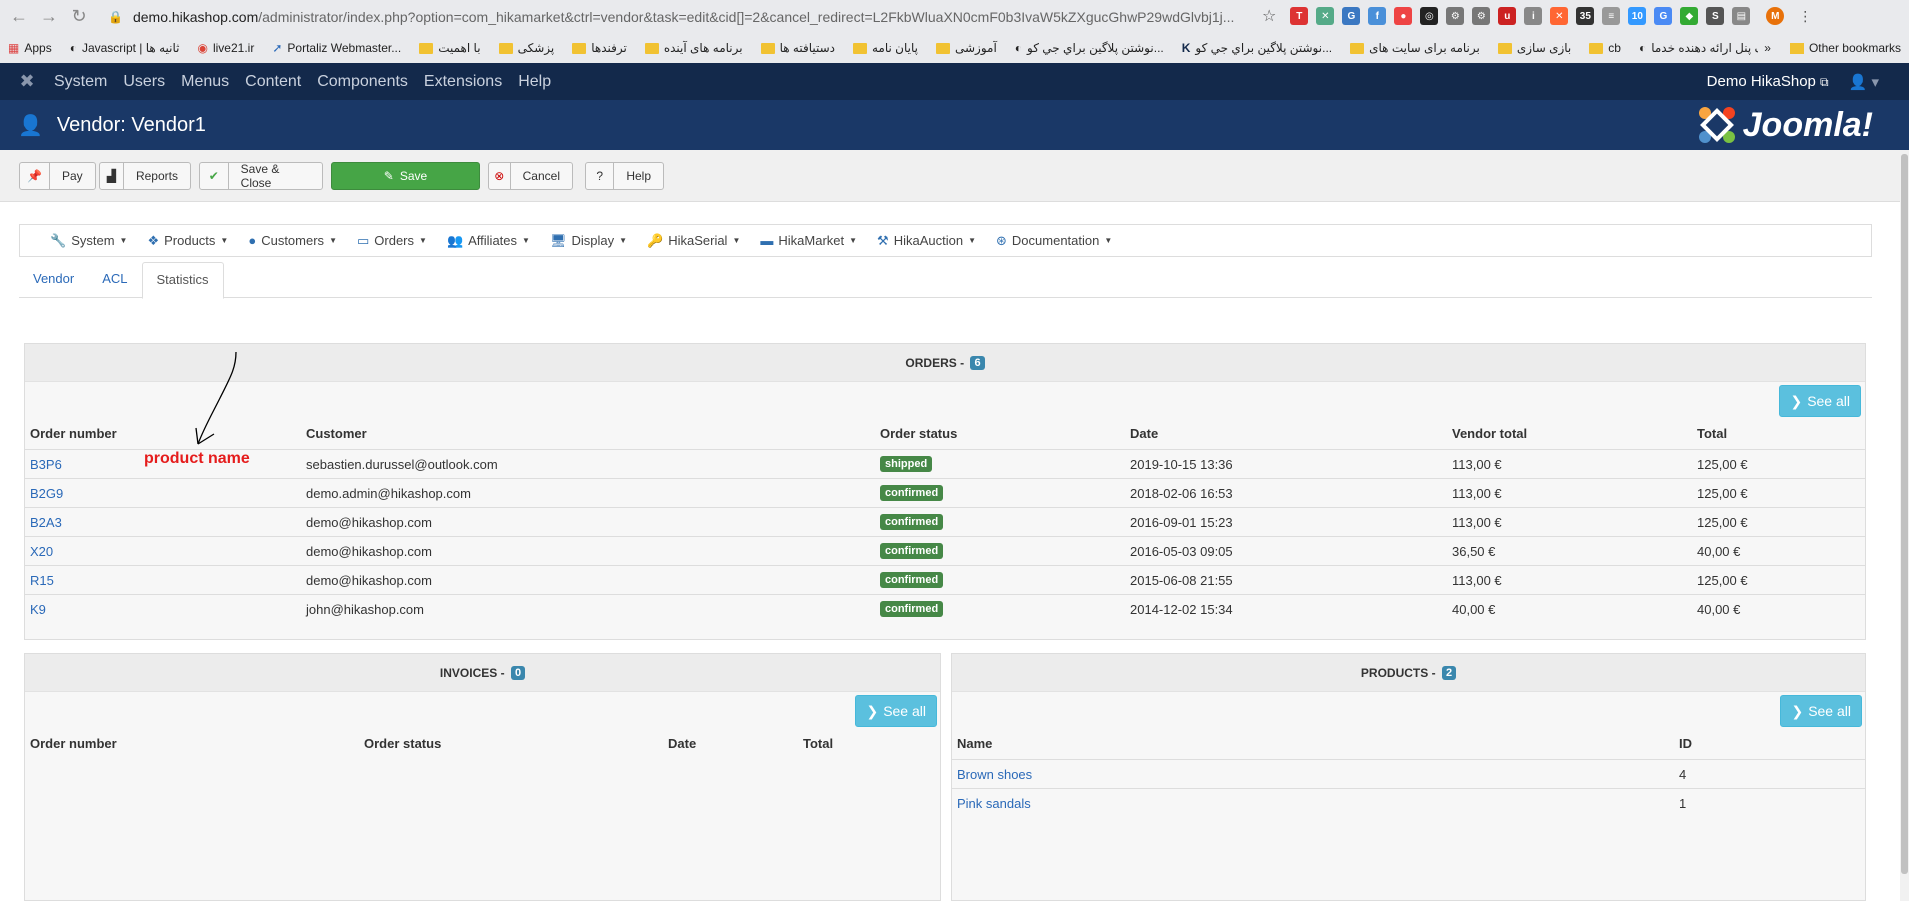 The image size is (1909, 901). What do you see at coordinates (216, 398) in the screenshot?
I see `annotation-arrow` at bounding box center [216, 398].